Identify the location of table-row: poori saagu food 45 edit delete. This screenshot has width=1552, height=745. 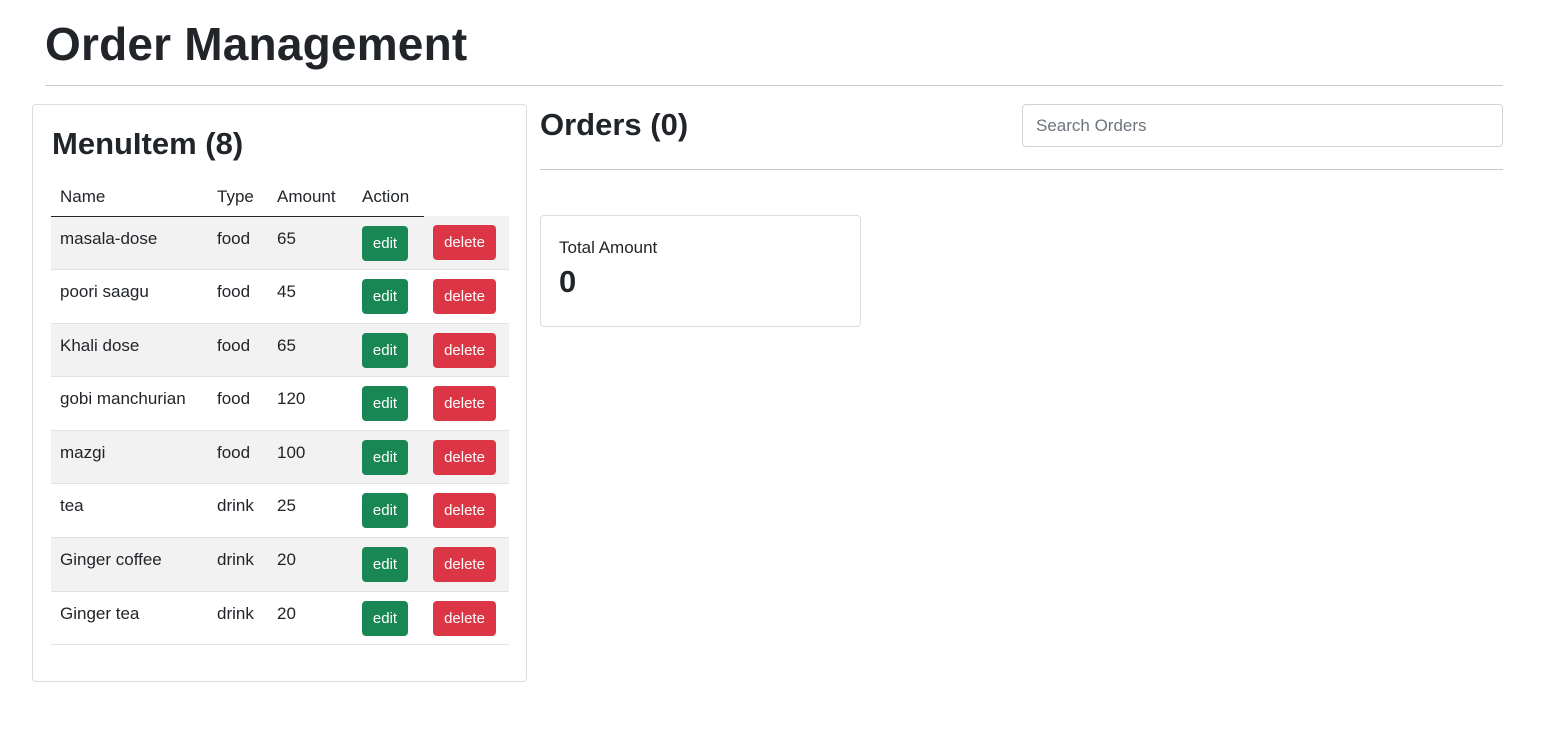
(280, 296).